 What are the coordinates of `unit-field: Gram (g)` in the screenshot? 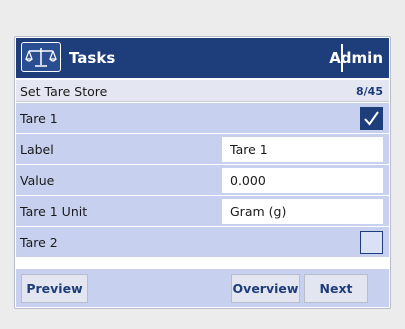 It's located at (302, 211).